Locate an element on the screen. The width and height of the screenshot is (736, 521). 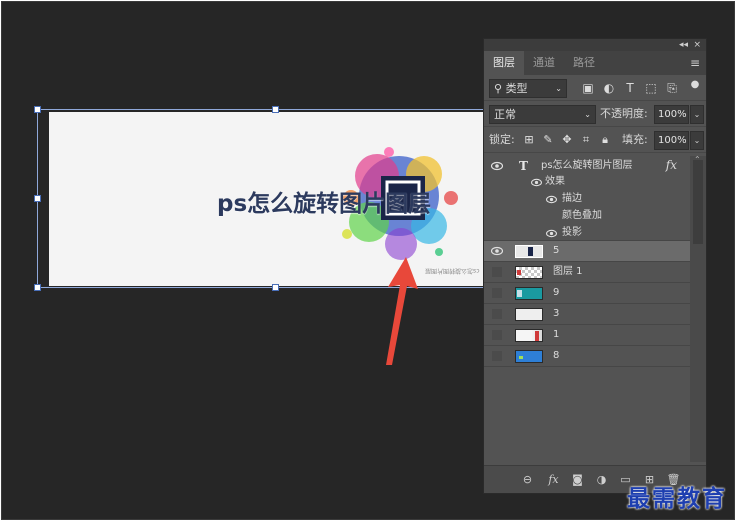
lock-row: 锁定: ⊞ ✎ ✥ ⌗ 🔒︎ 填充: 100% ⌄ is located at coordinates (595, 140).